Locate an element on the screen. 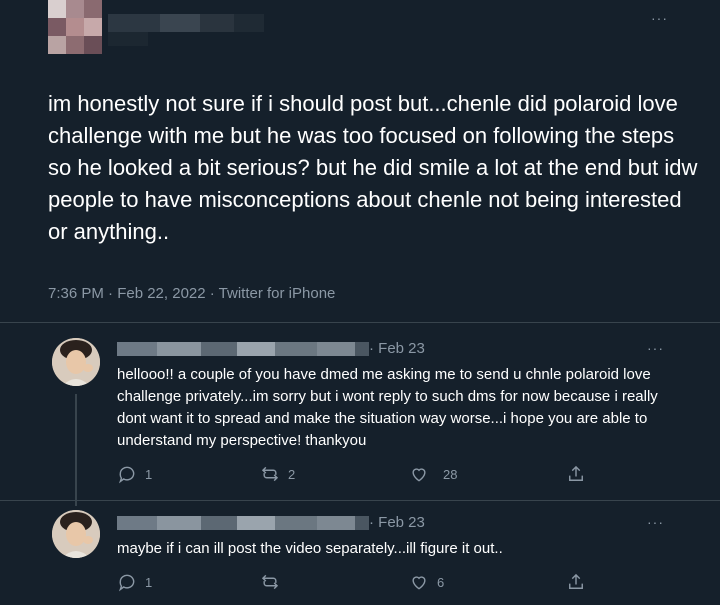 The width and height of the screenshot is (720, 605). like-count: 6 is located at coordinates (441, 582).